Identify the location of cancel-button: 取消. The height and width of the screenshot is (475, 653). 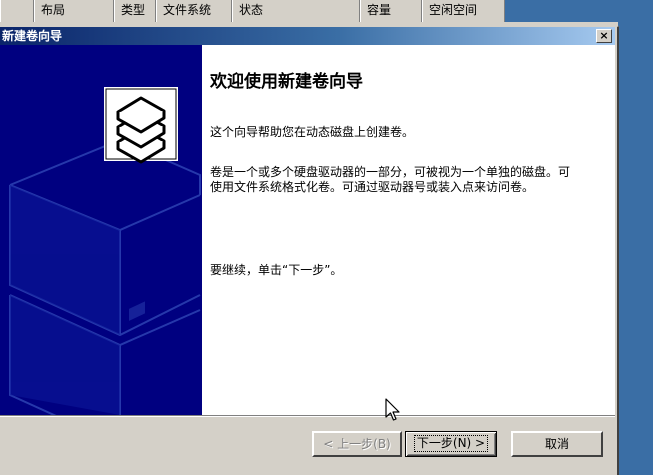
(557, 444).